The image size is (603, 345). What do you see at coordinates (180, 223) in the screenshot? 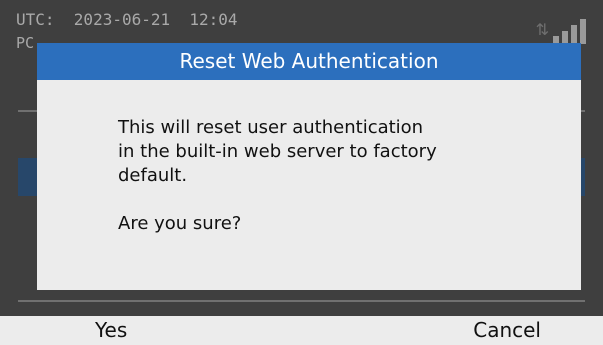
I see `dialog-question: Are you sure?` at bounding box center [180, 223].